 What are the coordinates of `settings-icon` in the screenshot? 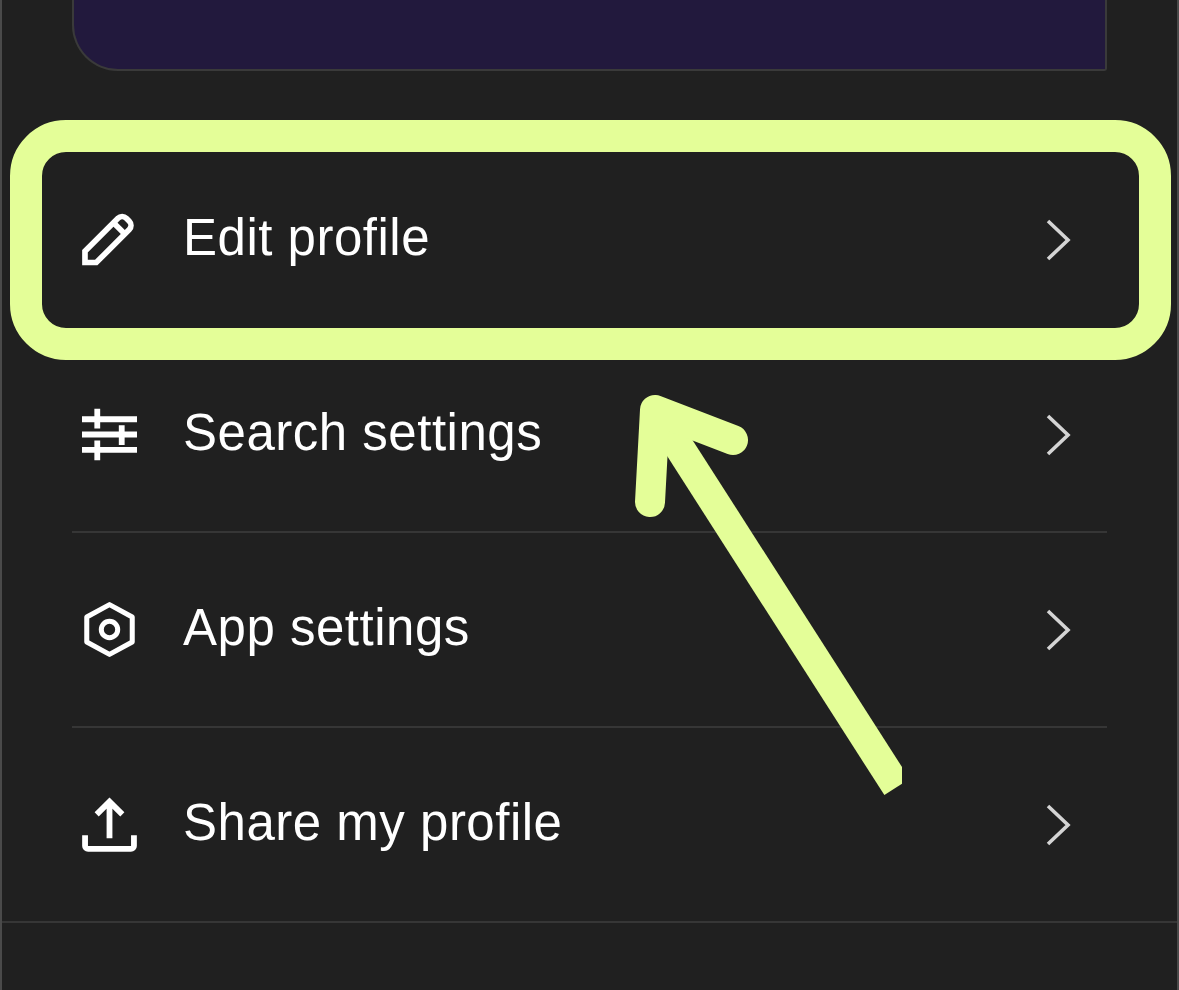 It's located at (109, 629).